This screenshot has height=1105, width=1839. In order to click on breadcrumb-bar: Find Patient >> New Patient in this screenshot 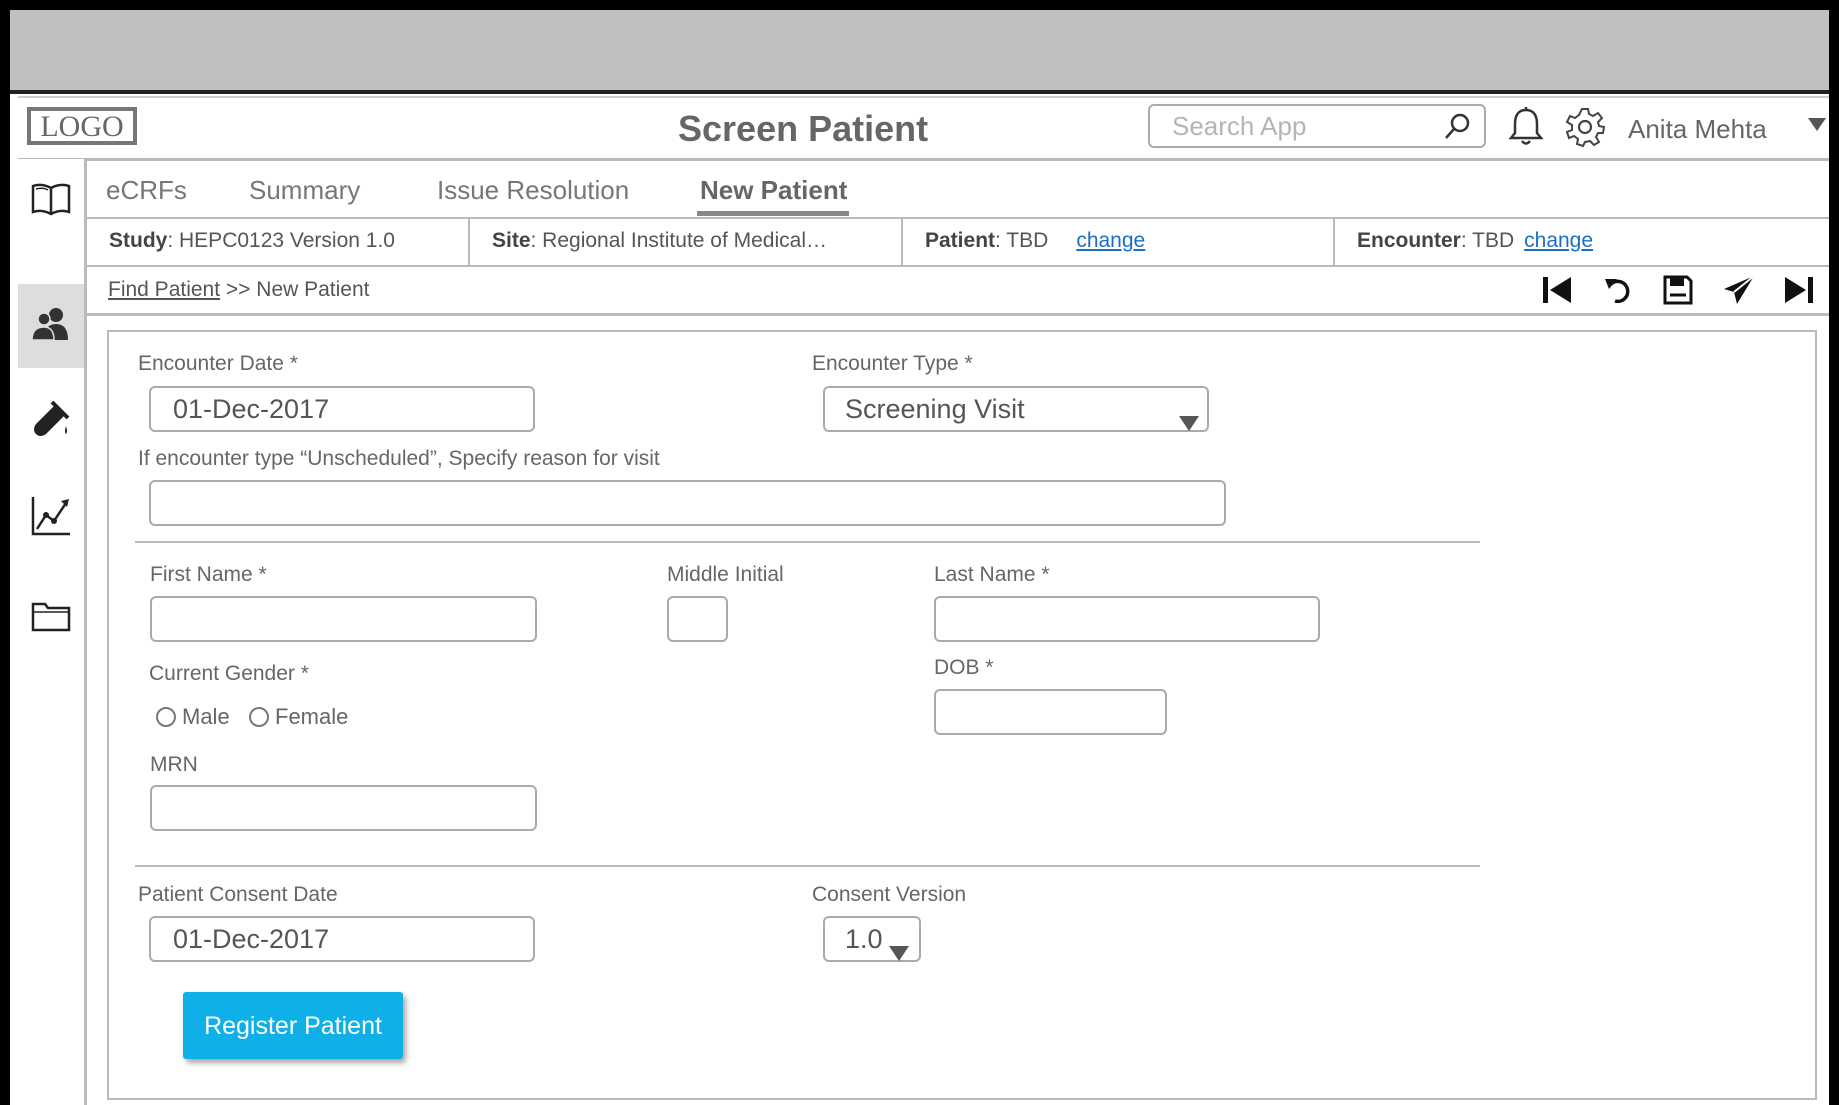, I will do `click(958, 291)`.